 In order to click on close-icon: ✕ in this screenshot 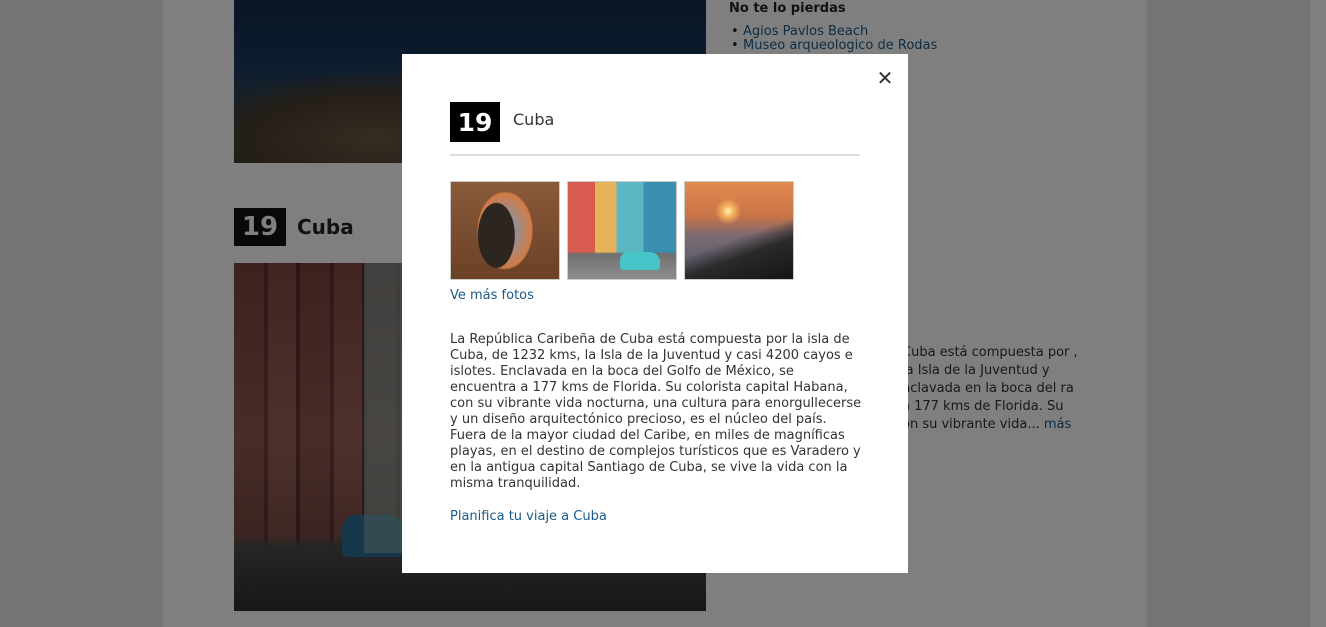, I will do `click(885, 78)`.